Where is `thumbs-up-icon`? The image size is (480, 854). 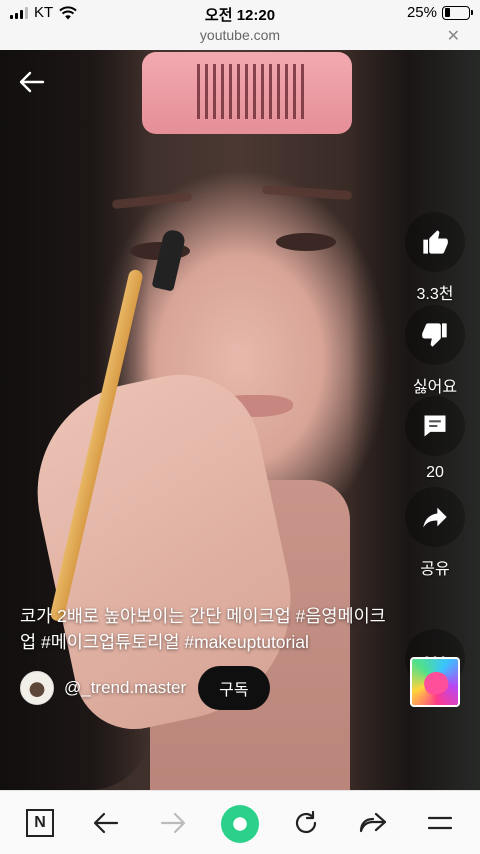
thumbs-up-icon is located at coordinates (435, 242).